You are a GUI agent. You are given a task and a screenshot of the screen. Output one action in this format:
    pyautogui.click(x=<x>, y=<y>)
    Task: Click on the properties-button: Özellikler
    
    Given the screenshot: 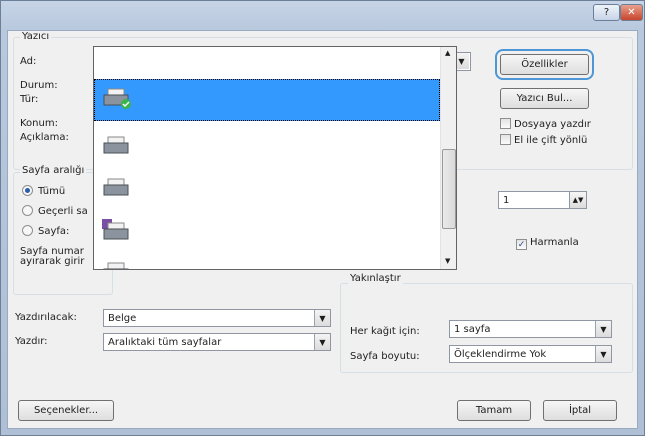 What is the action you would take?
    pyautogui.click(x=544, y=64)
    